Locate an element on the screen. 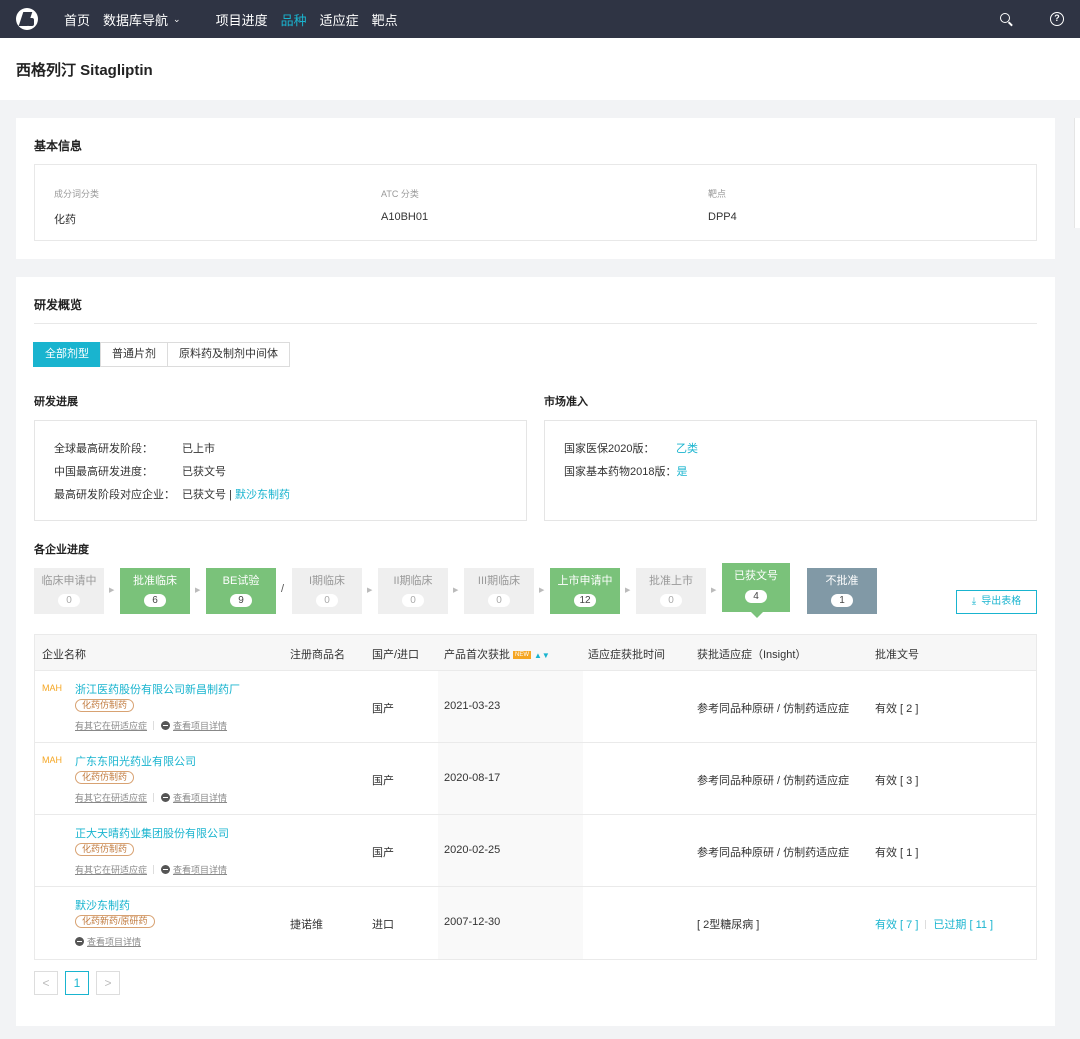 The width and height of the screenshot is (1080, 1039). cell-first-approval: 2007-12-30 is located at coordinates (472, 922).